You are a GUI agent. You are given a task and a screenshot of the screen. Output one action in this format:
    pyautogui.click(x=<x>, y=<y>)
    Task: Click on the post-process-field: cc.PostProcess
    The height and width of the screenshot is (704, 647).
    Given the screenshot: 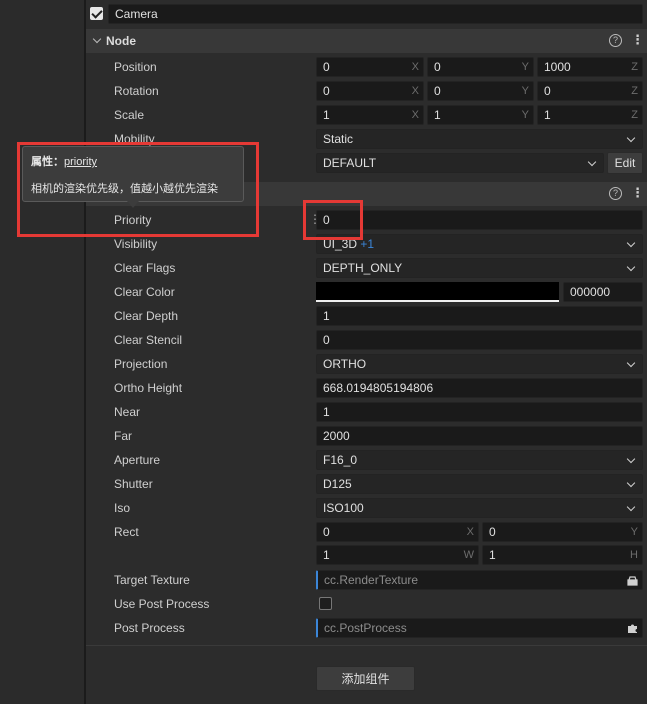 What is the action you would take?
    pyautogui.click(x=479, y=628)
    